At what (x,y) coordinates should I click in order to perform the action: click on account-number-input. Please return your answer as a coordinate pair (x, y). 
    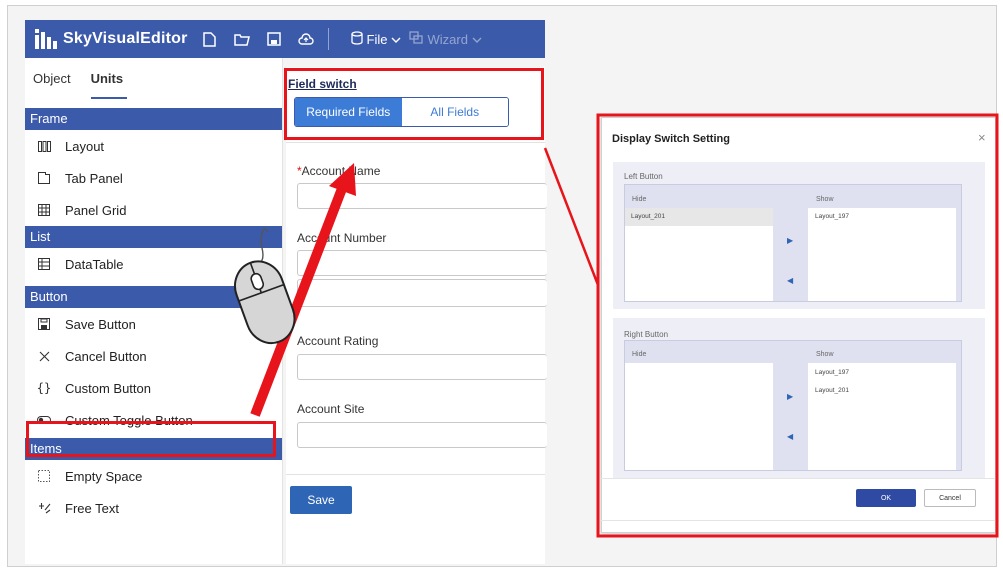
    Looking at the image, I should click on (422, 263).